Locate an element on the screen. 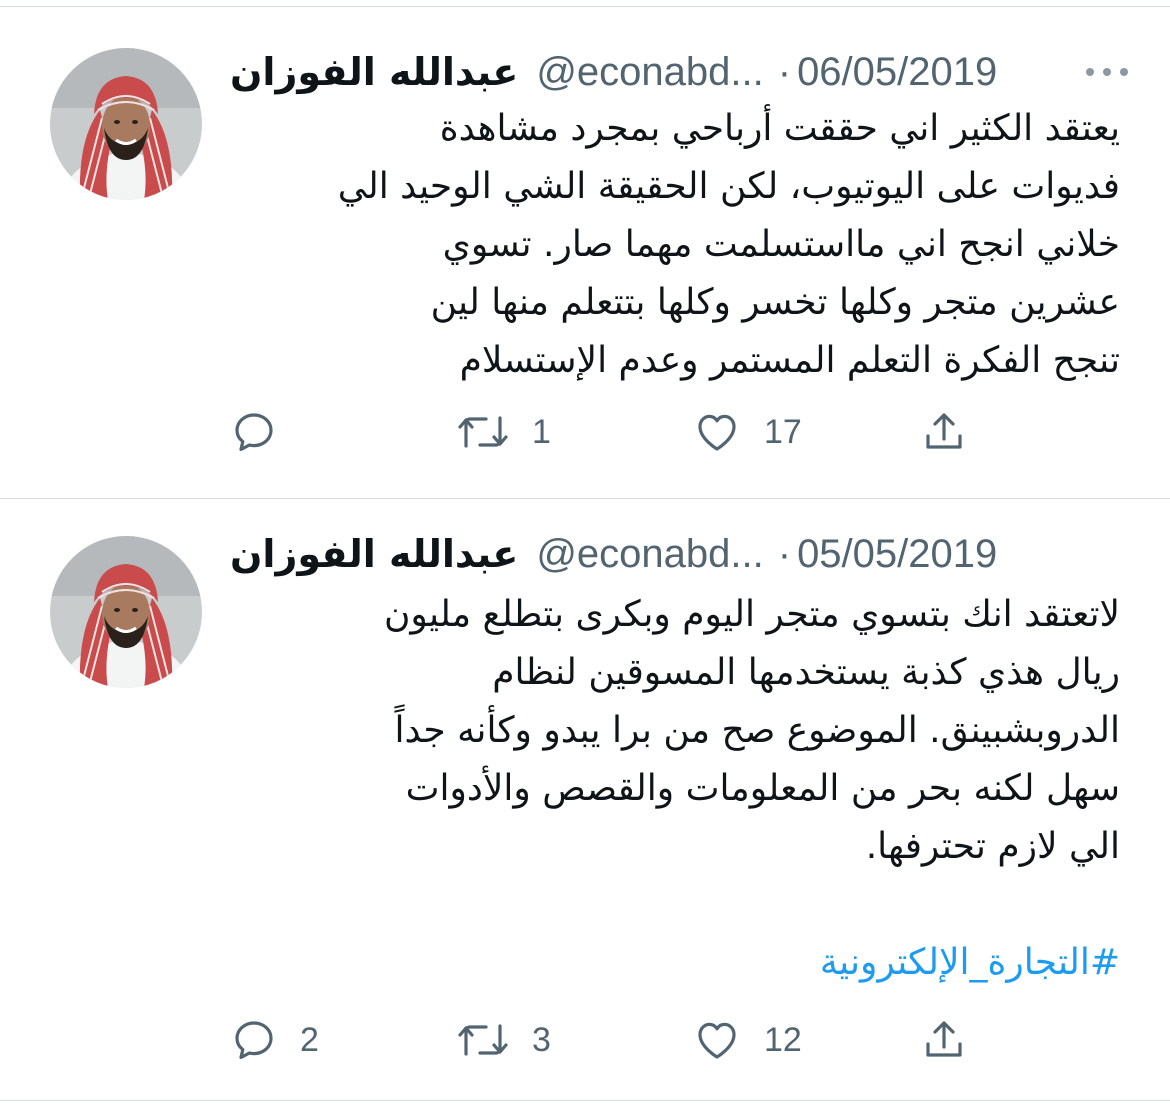 The image size is (1170, 1106). reply-button: 2 is located at coordinates (274, 1040).